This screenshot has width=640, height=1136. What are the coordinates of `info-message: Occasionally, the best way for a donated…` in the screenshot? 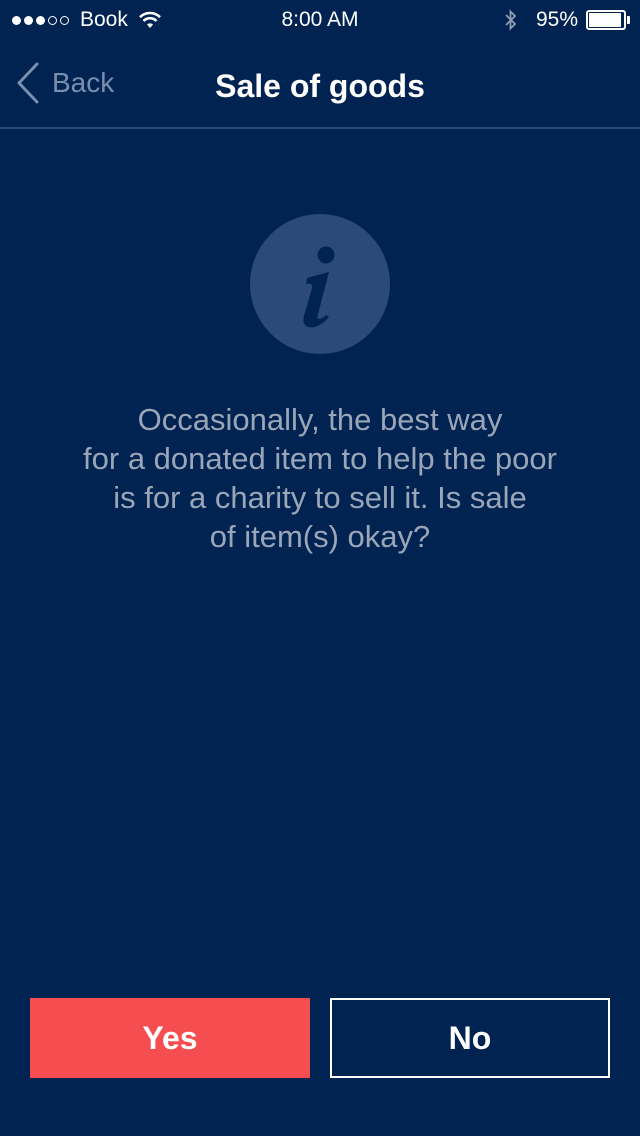 It's located at (320, 478).